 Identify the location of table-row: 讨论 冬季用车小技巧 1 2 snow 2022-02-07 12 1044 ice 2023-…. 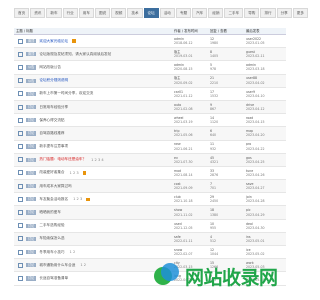
(150, 253).